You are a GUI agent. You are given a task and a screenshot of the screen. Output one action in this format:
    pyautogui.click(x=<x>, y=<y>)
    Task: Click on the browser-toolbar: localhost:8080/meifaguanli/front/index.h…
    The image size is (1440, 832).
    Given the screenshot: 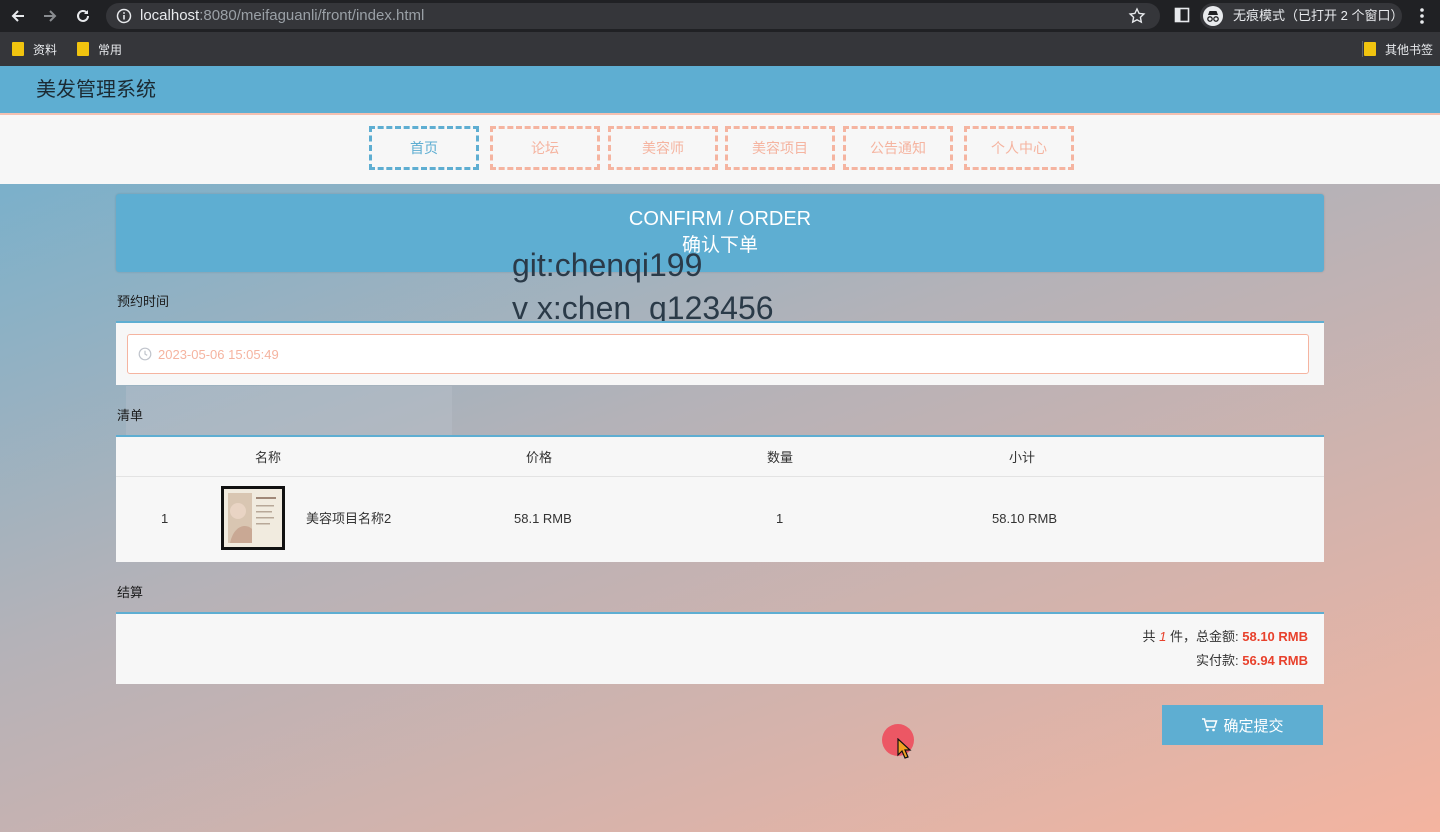 What is the action you would take?
    pyautogui.click(x=720, y=16)
    